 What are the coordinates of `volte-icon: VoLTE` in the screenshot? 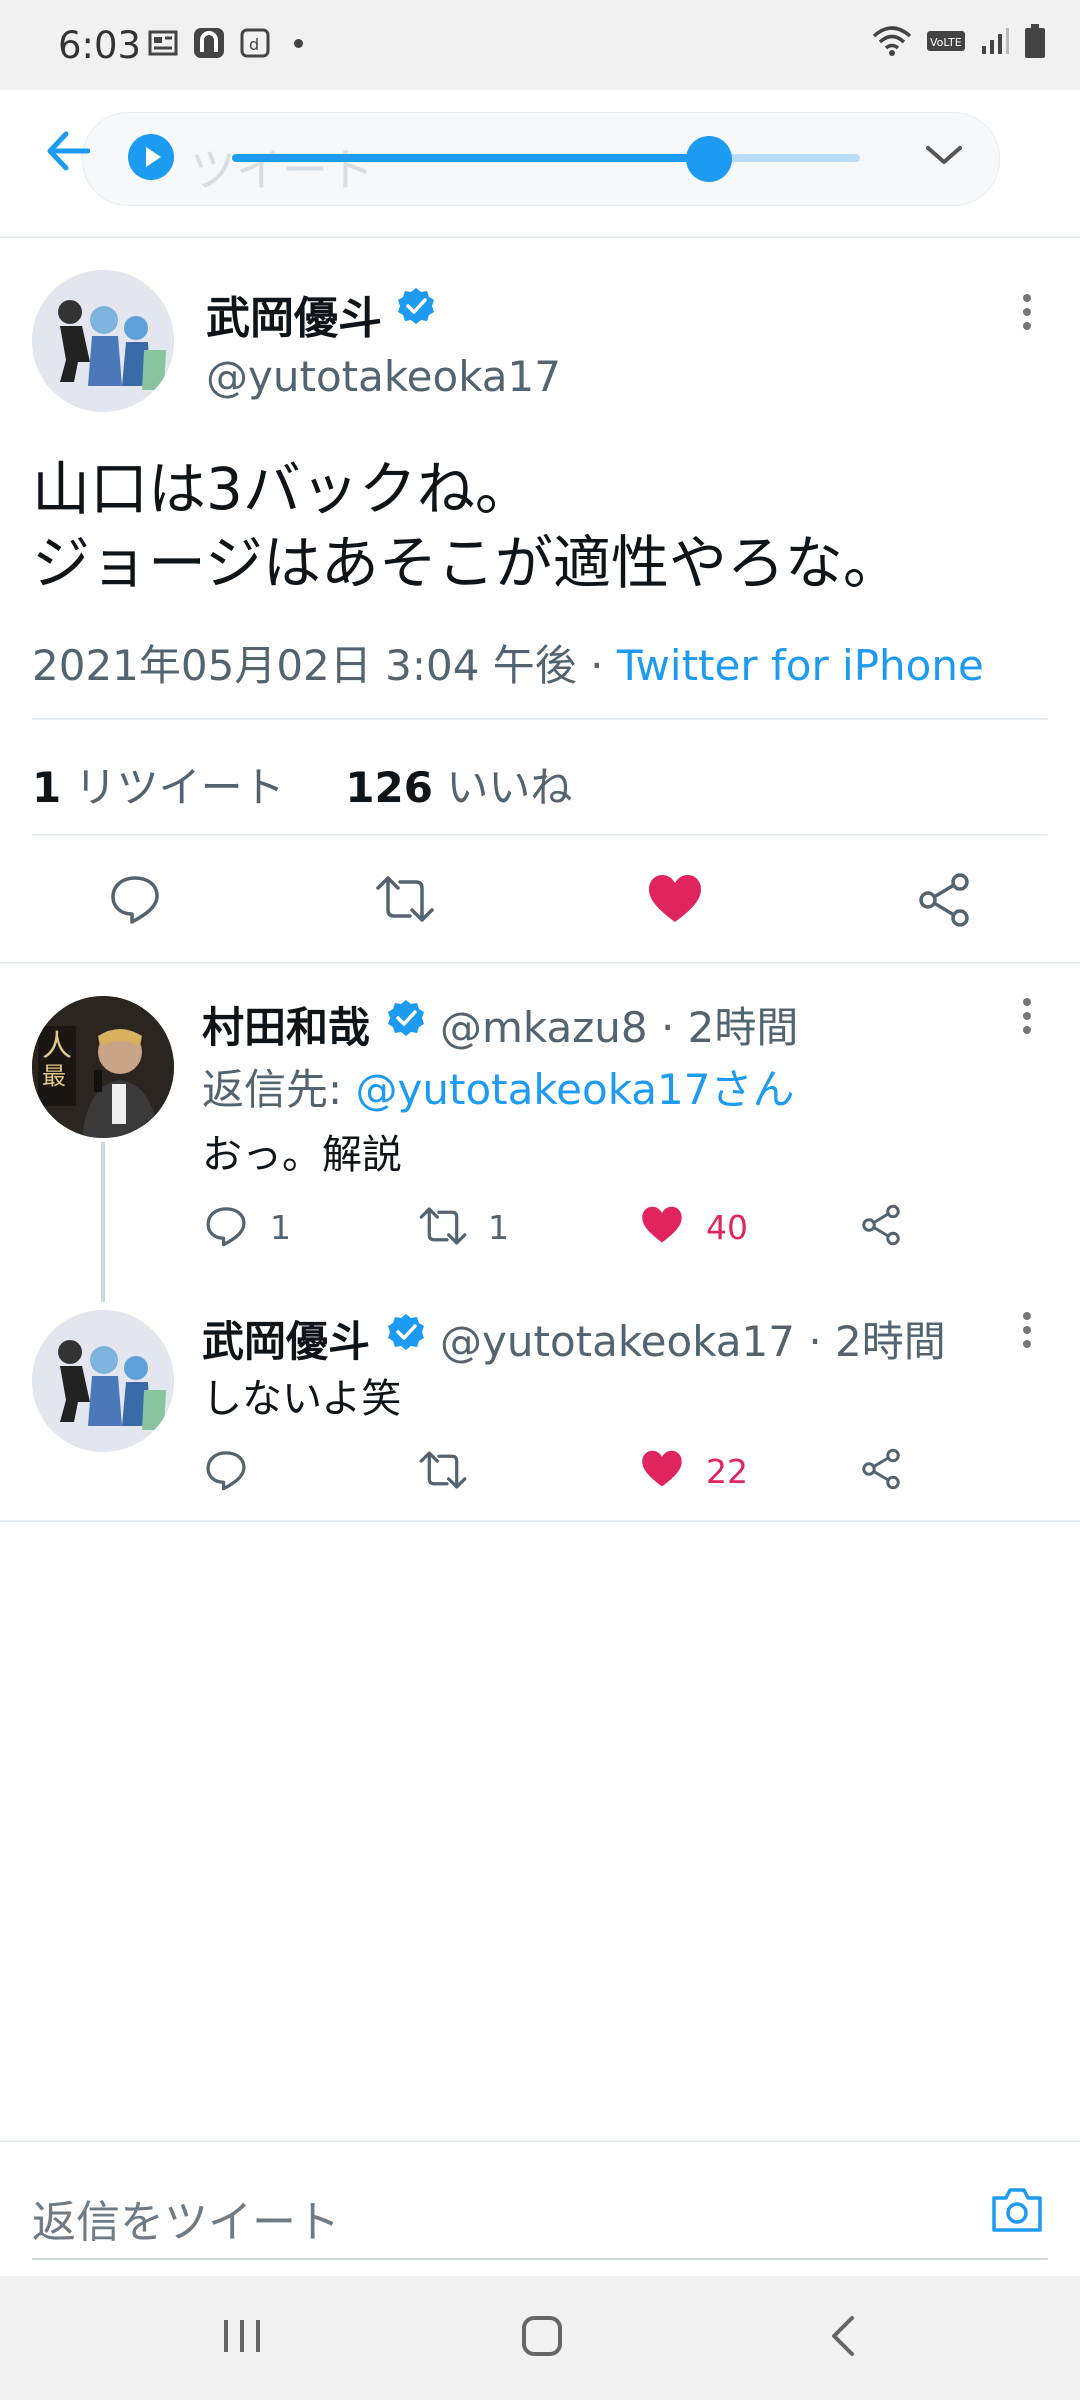 It's located at (946, 41).